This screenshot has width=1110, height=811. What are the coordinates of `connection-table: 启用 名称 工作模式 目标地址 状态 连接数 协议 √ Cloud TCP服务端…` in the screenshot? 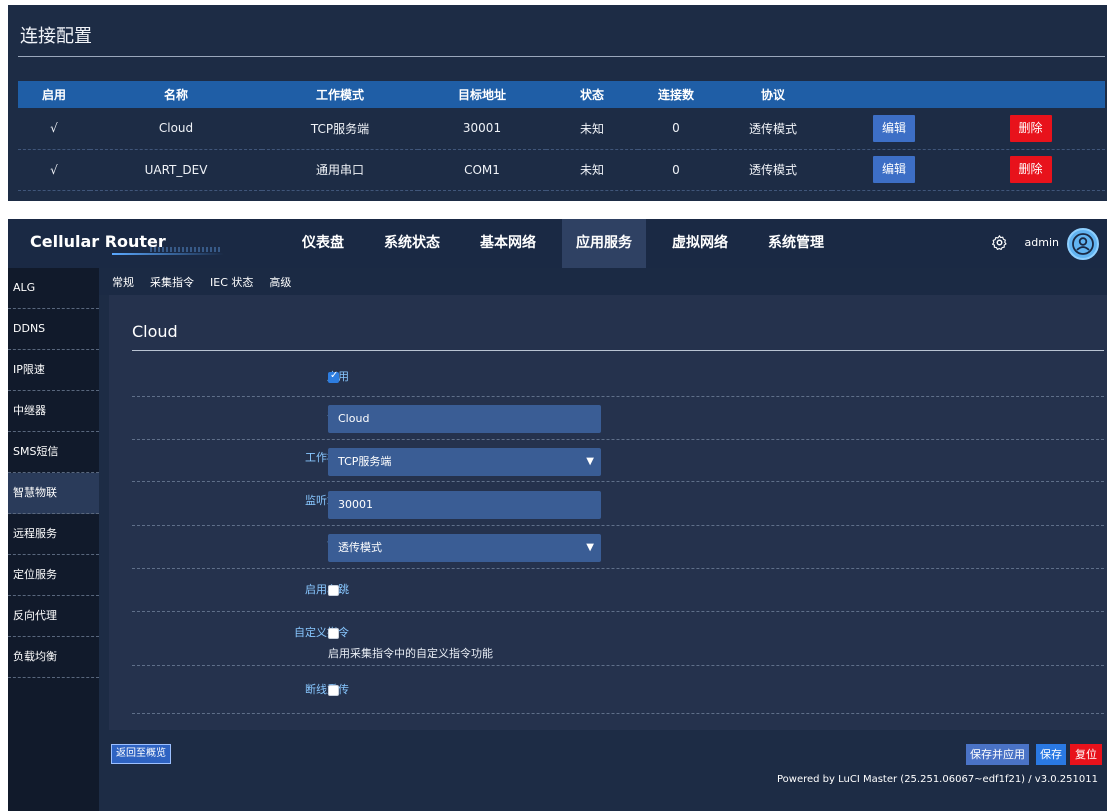 It's located at (561, 136).